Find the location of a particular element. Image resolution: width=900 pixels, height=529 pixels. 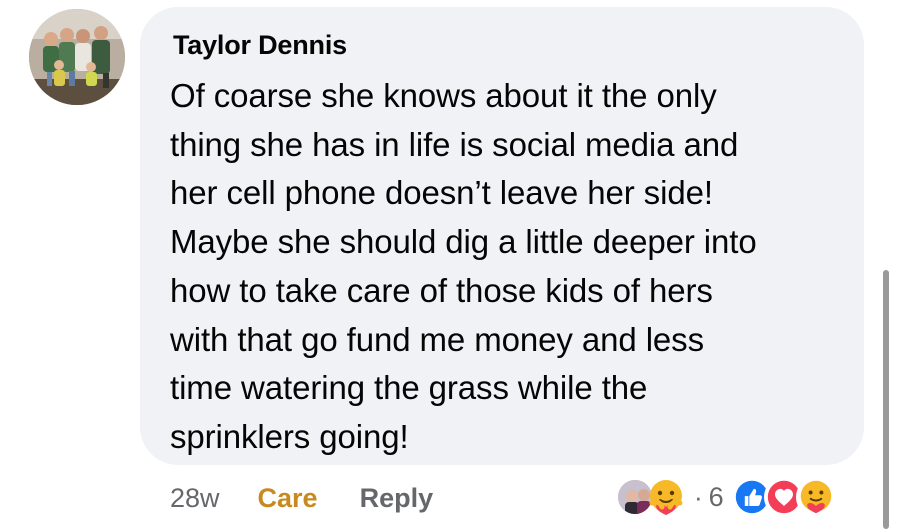

reaction-count: 6 is located at coordinates (716, 497).